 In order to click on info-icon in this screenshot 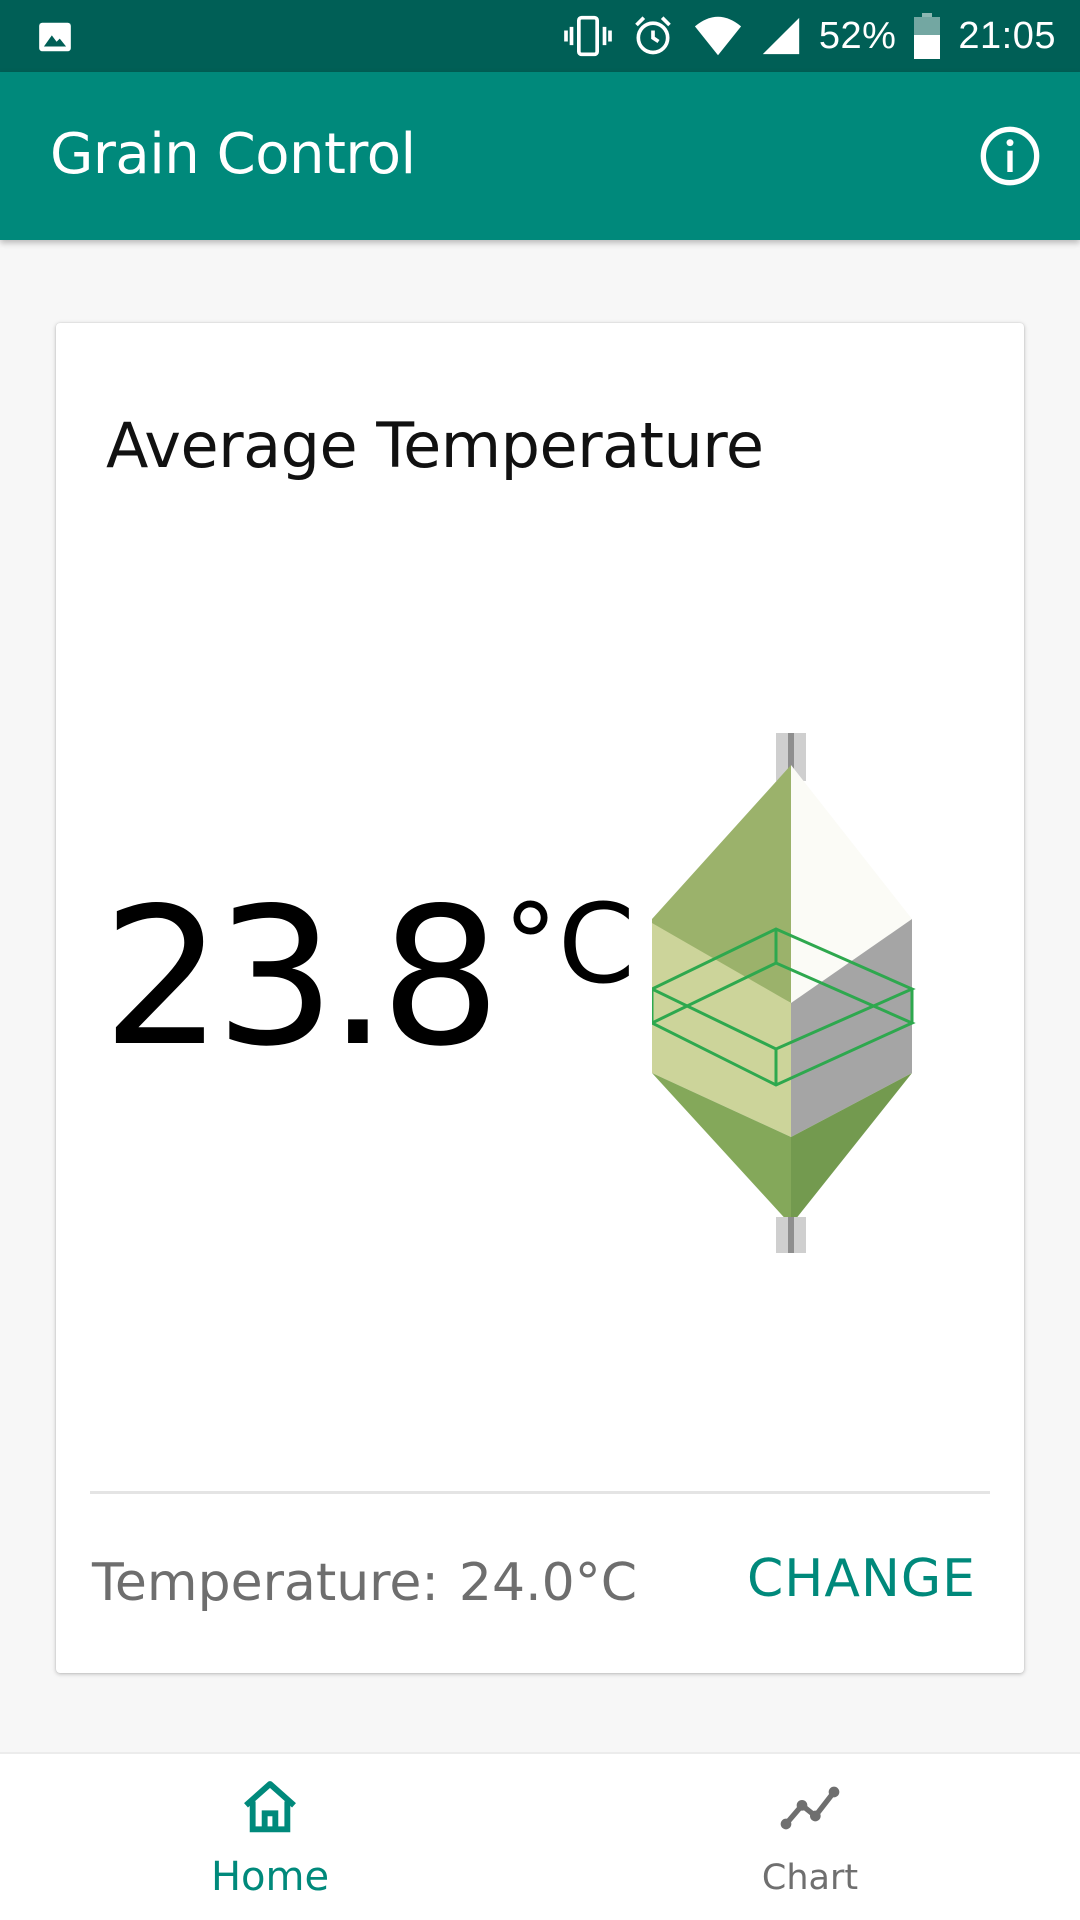, I will do `click(1010, 156)`.